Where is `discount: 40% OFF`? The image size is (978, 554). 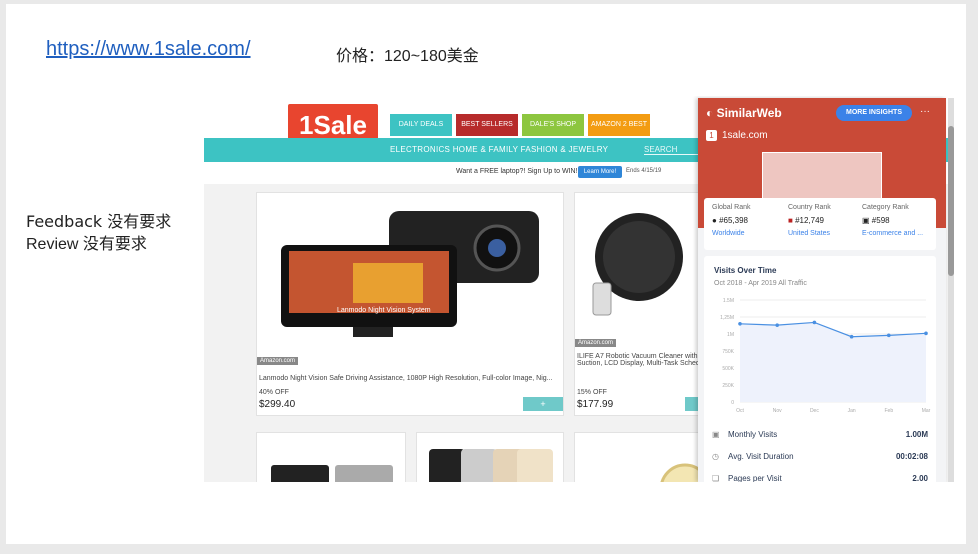 discount: 40% OFF is located at coordinates (274, 392).